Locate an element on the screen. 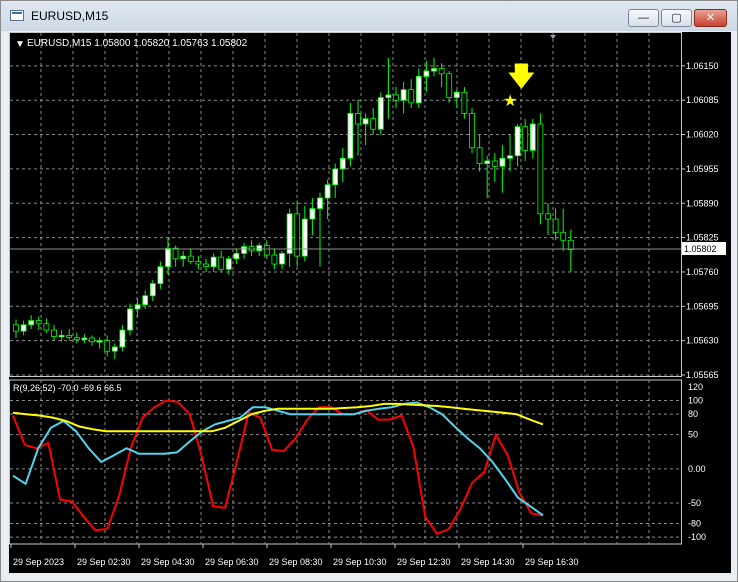 This screenshot has height=582, width=738. y-tick-label: 1.05955 is located at coordinates (702, 169).